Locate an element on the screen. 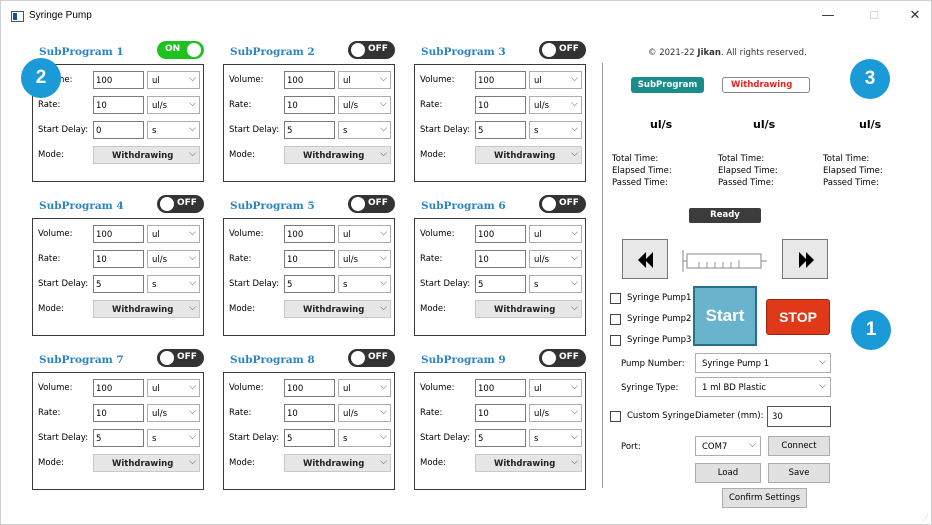 The image size is (932, 525). save-button: Save is located at coordinates (799, 473).